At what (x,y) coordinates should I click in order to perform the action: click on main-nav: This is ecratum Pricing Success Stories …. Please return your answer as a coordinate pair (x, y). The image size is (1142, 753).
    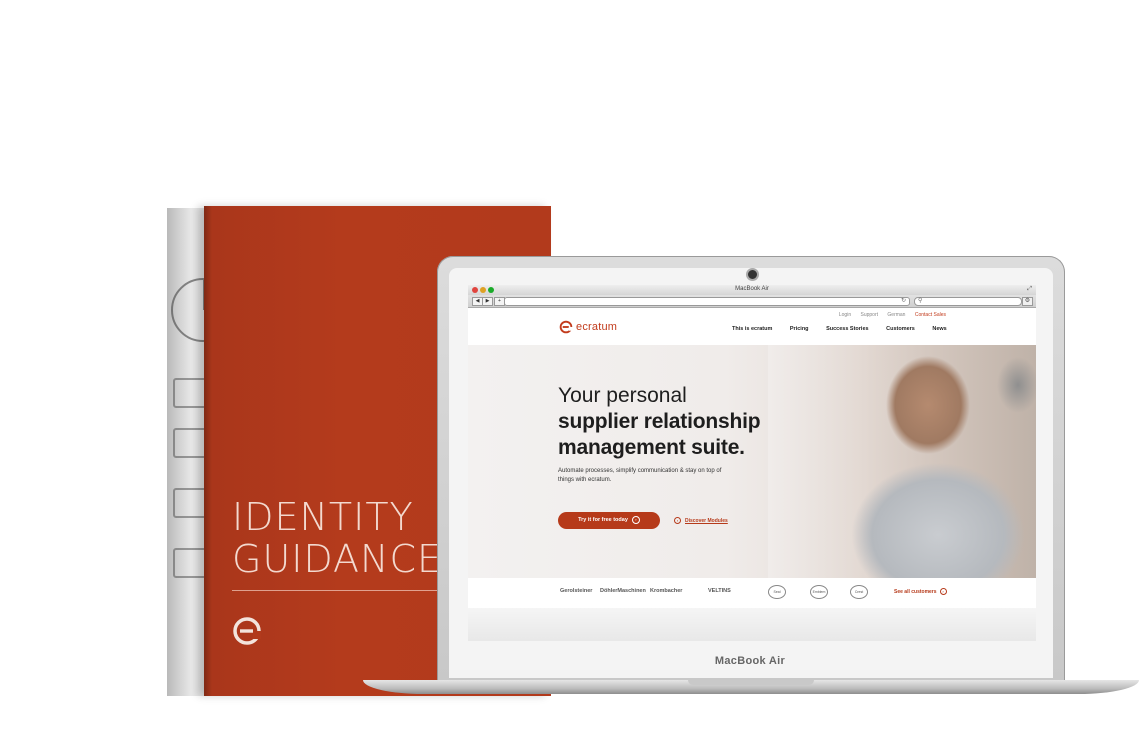
    Looking at the image, I should click on (847, 329).